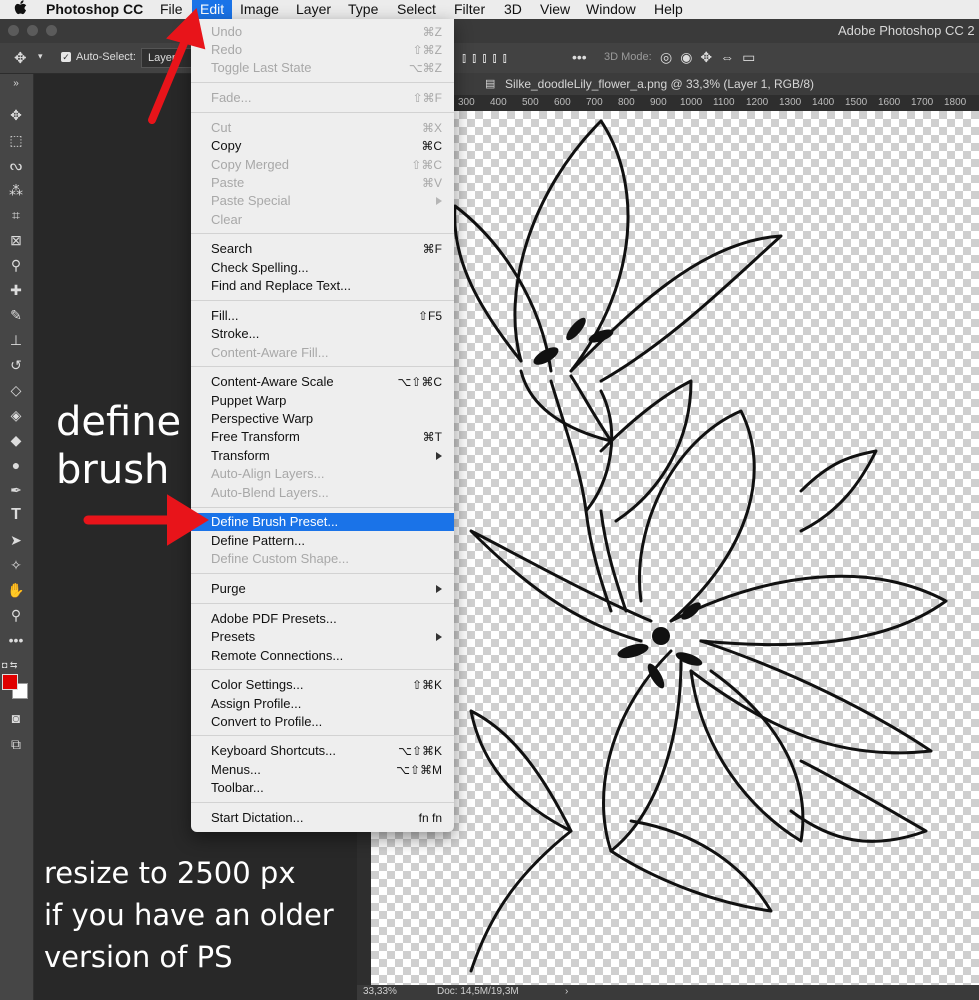  I want to click on zoom-level: 33,33%, so click(380, 991).